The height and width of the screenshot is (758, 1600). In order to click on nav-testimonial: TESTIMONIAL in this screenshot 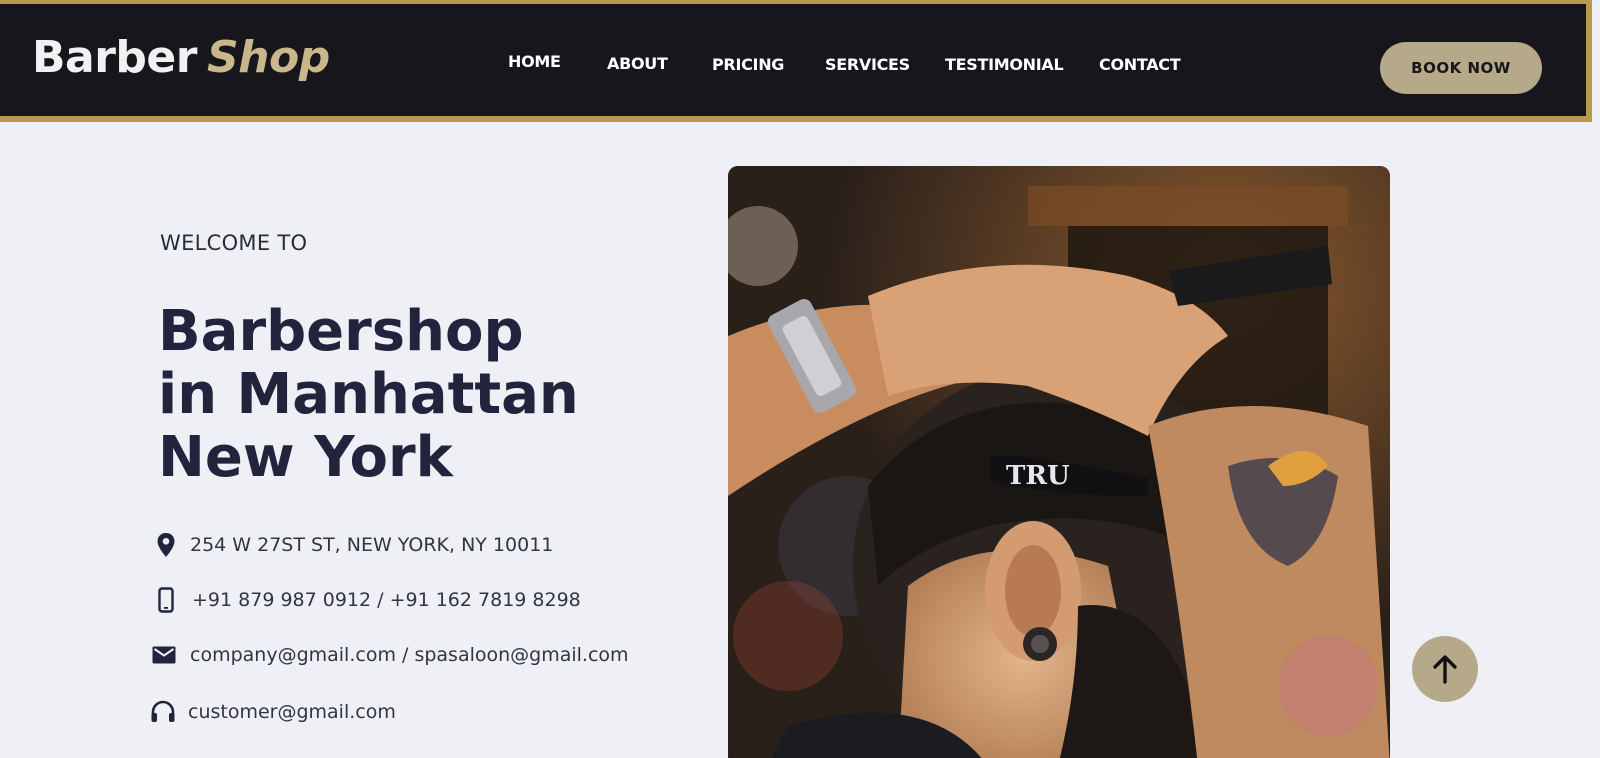, I will do `click(1004, 64)`.